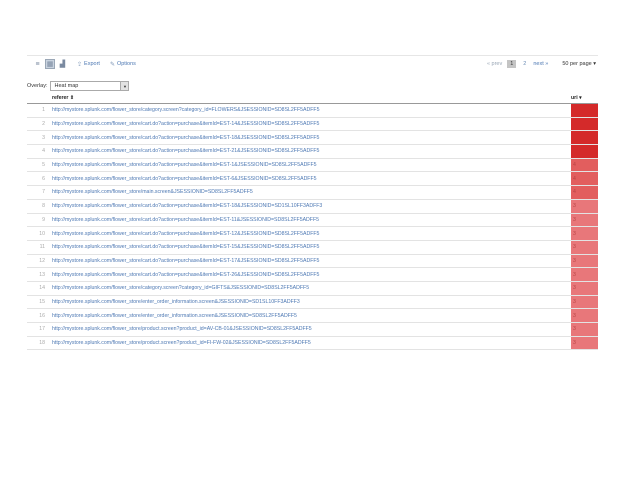 The image size is (638, 479). What do you see at coordinates (37, 86) in the screenshot?
I see `overlay-label: Overlay:` at bounding box center [37, 86].